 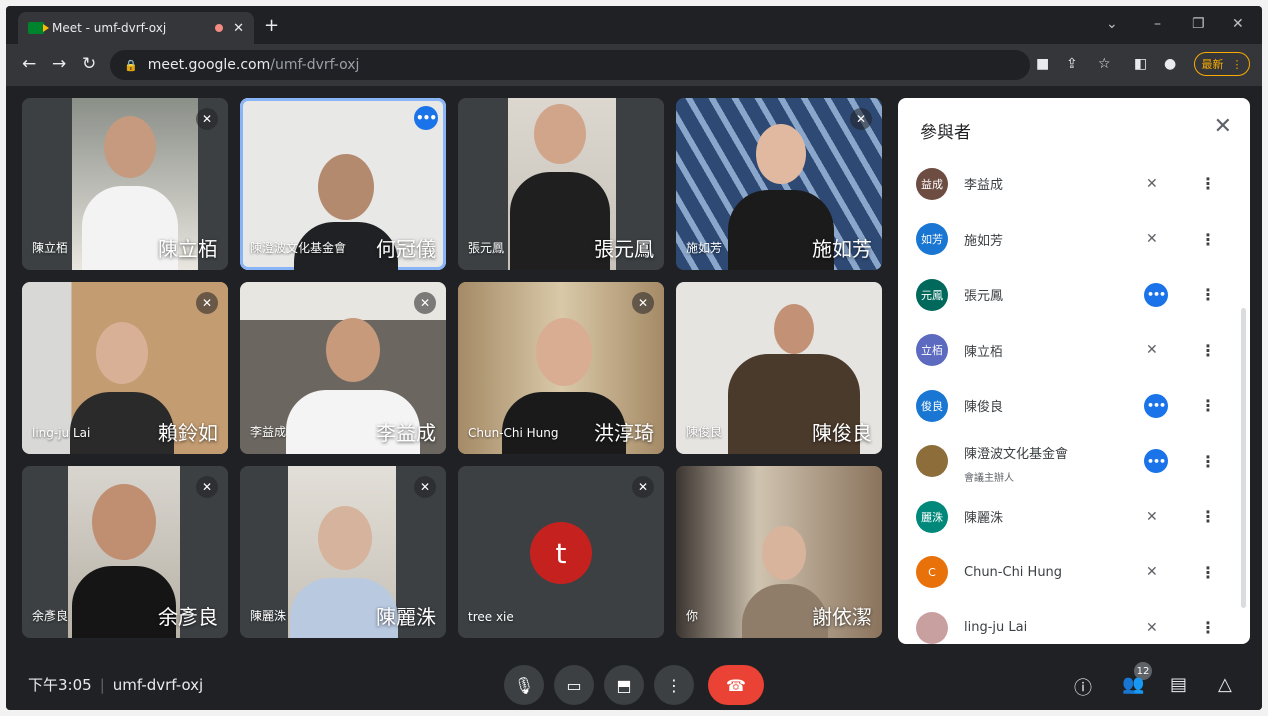 What do you see at coordinates (570, 65) in the screenshot?
I see `address-bar: 🔒 meet.google.com/umf-dvrf-oxj` at bounding box center [570, 65].